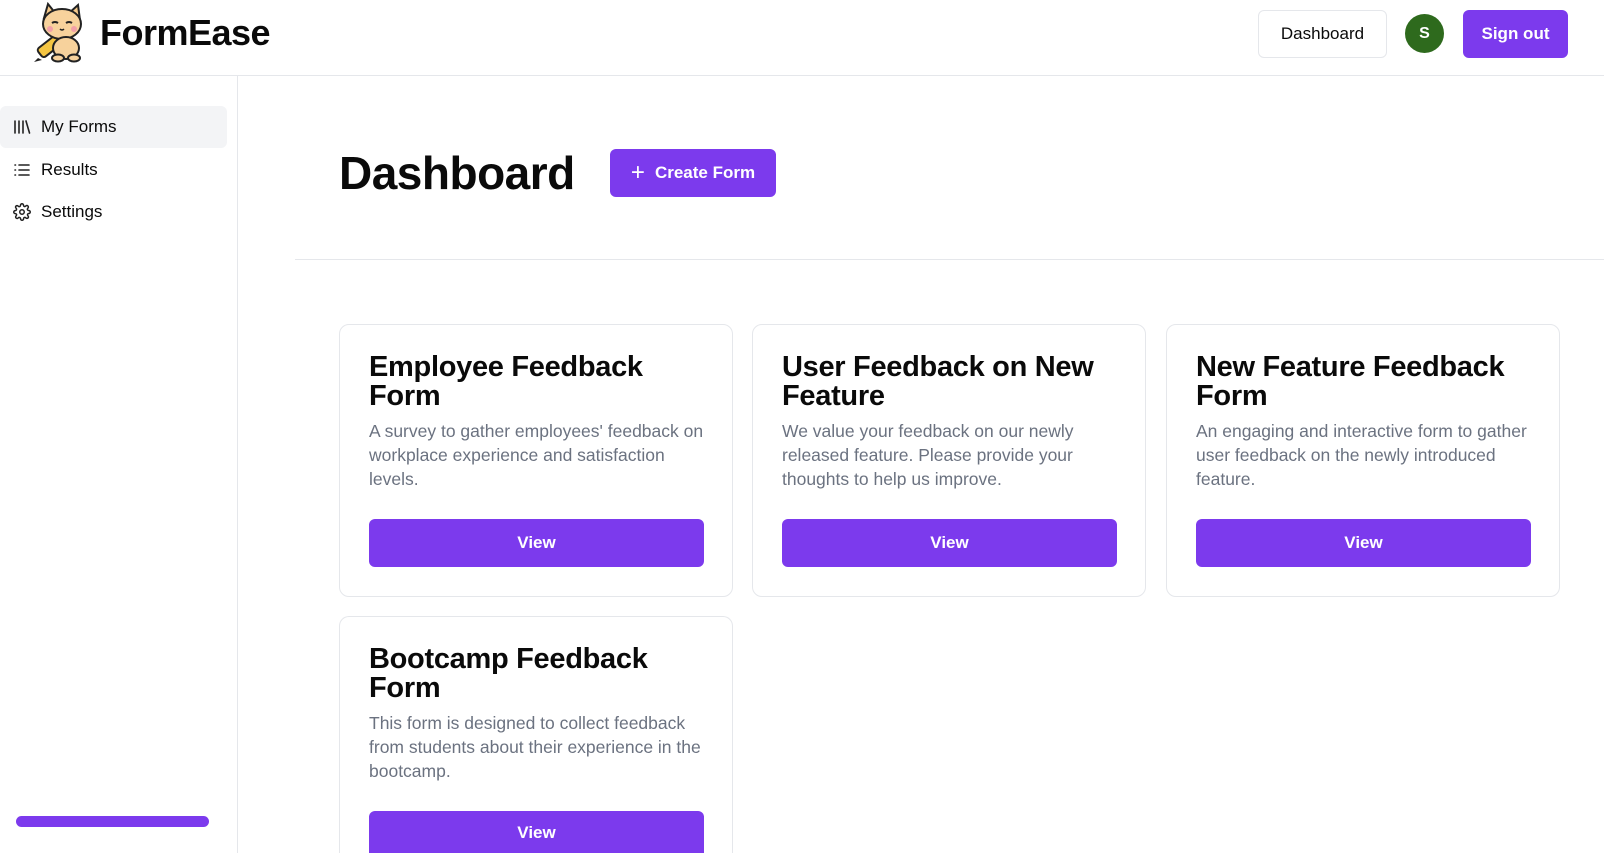 This screenshot has width=1604, height=853. I want to click on form-card-title: User Feedback on New Feature, so click(938, 381).